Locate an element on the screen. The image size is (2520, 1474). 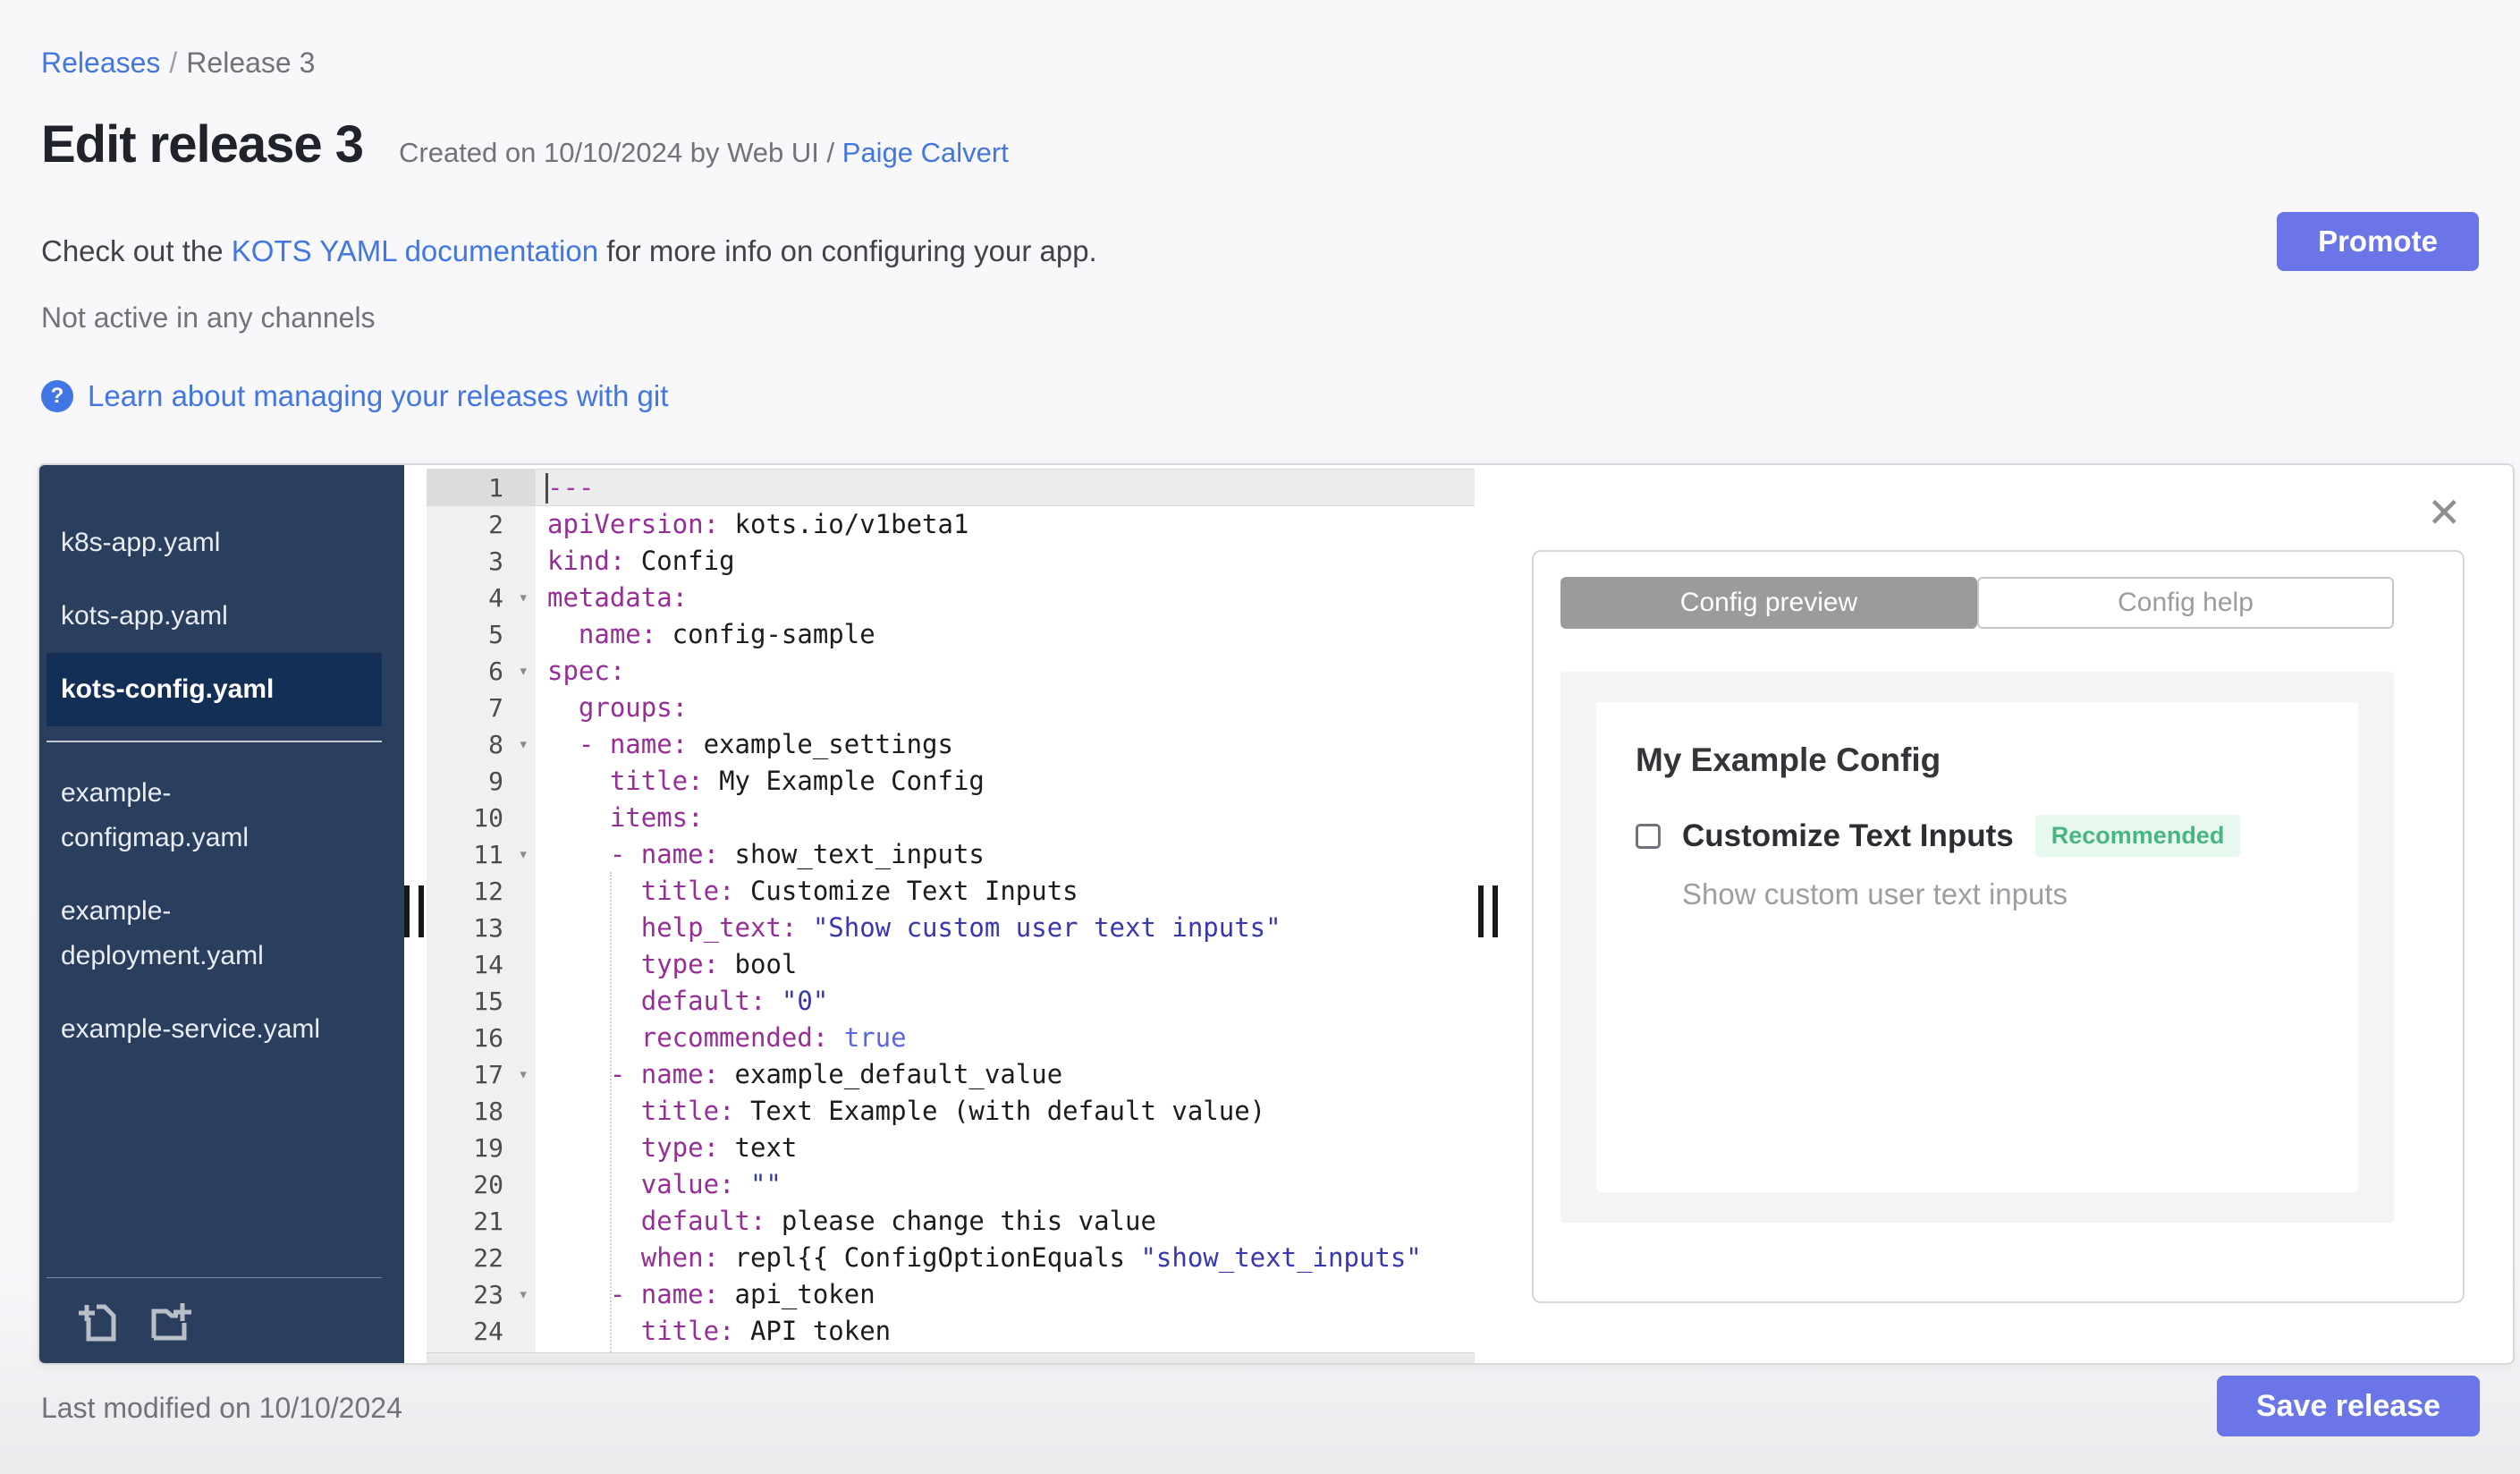
docs-prefix: Check out the is located at coordinates (132, 251).